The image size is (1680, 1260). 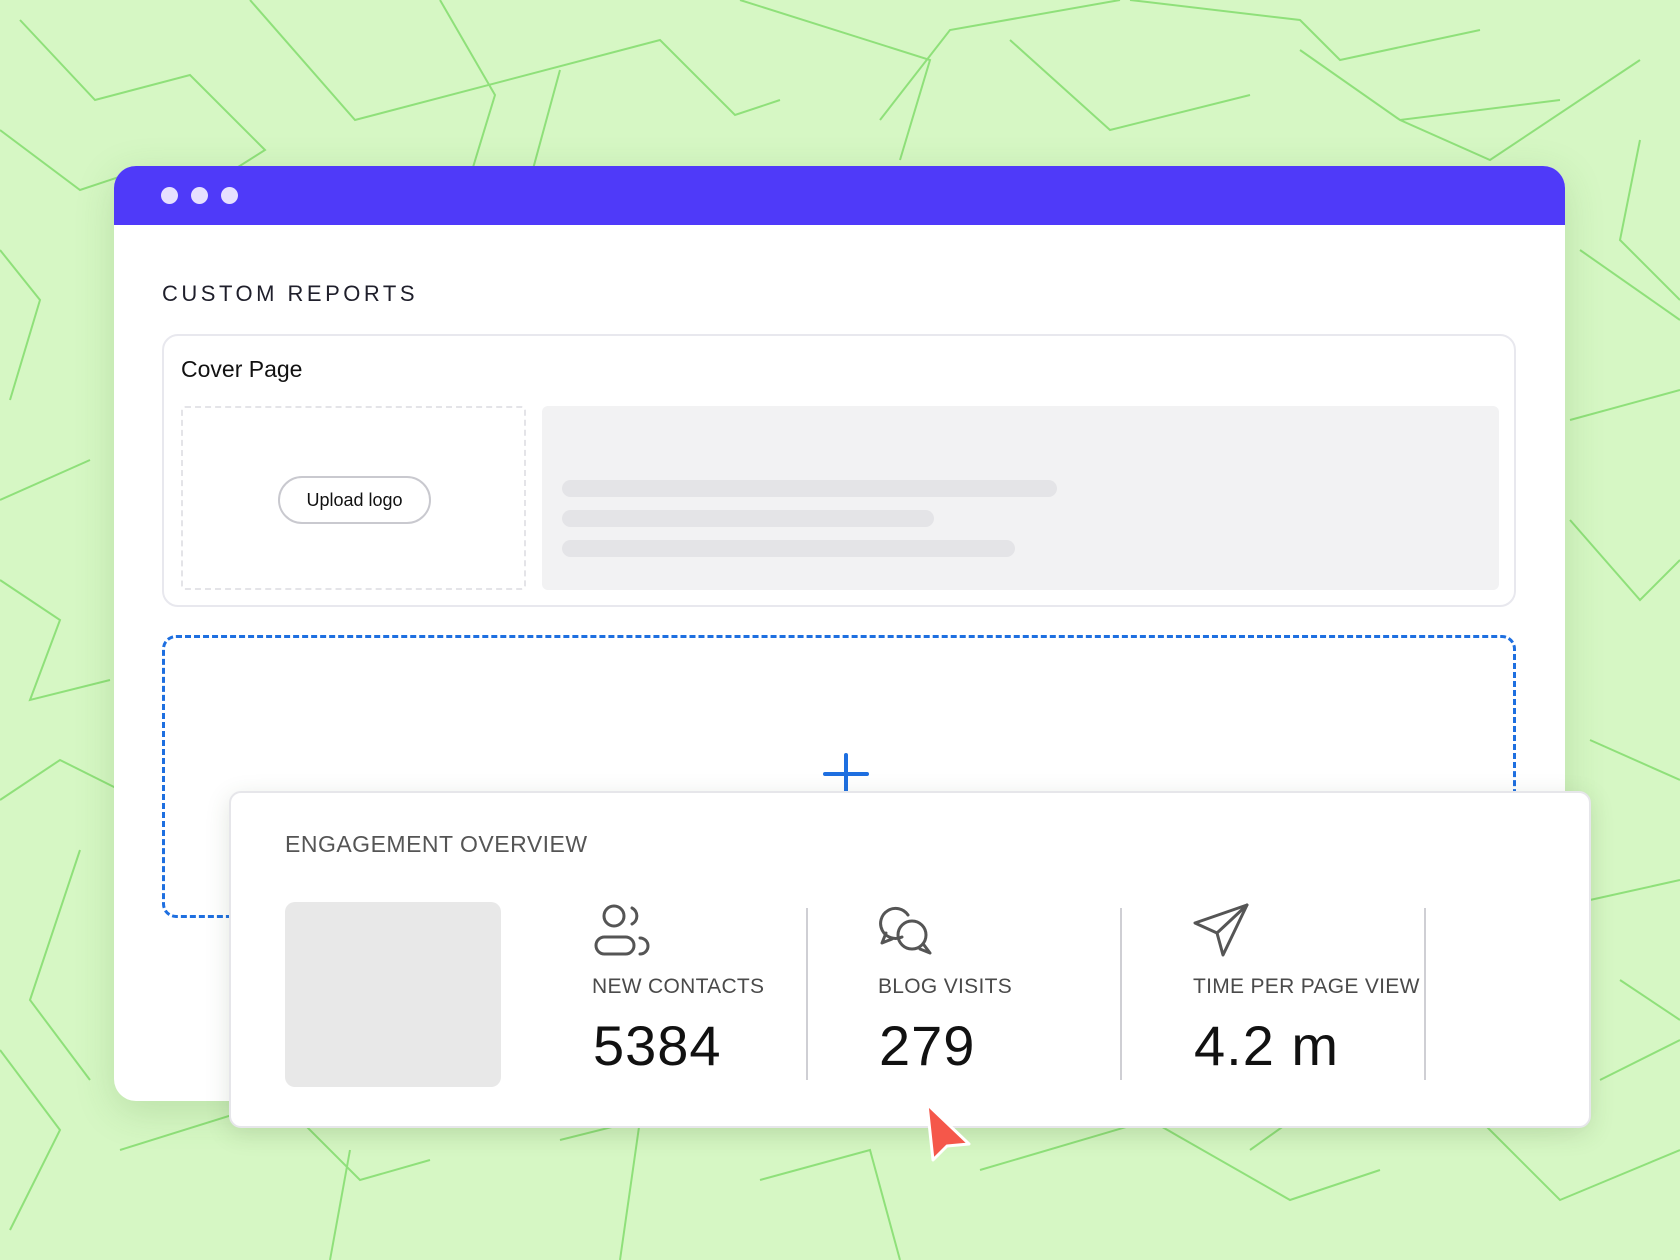 I want to click on contacts-icon, so click(x=622, y=931).